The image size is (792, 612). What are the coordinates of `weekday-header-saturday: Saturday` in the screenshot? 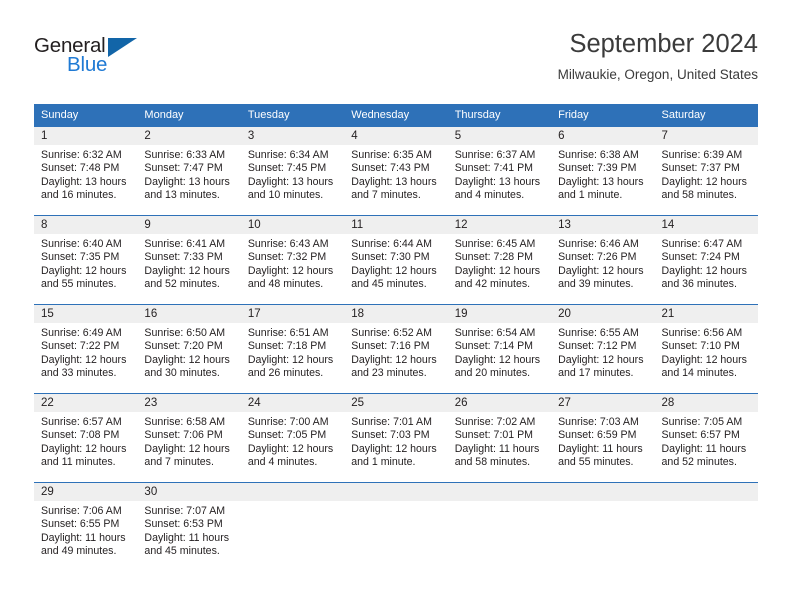 It's located at (706, 115).